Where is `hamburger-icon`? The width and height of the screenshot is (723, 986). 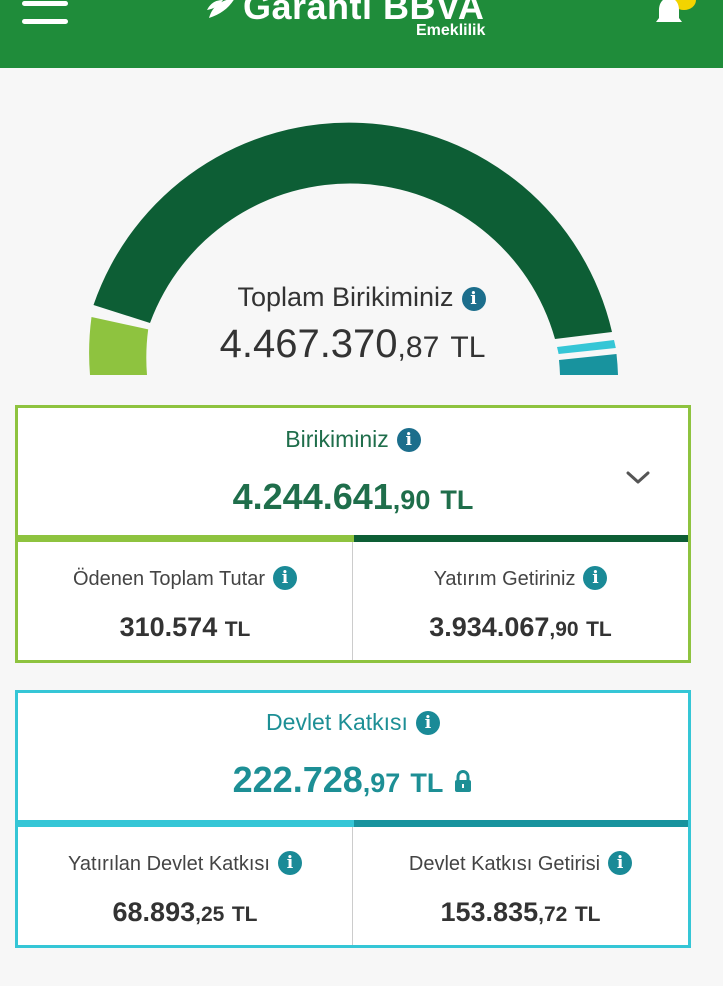 hamburger-icon is located at coordinates (46, 15).